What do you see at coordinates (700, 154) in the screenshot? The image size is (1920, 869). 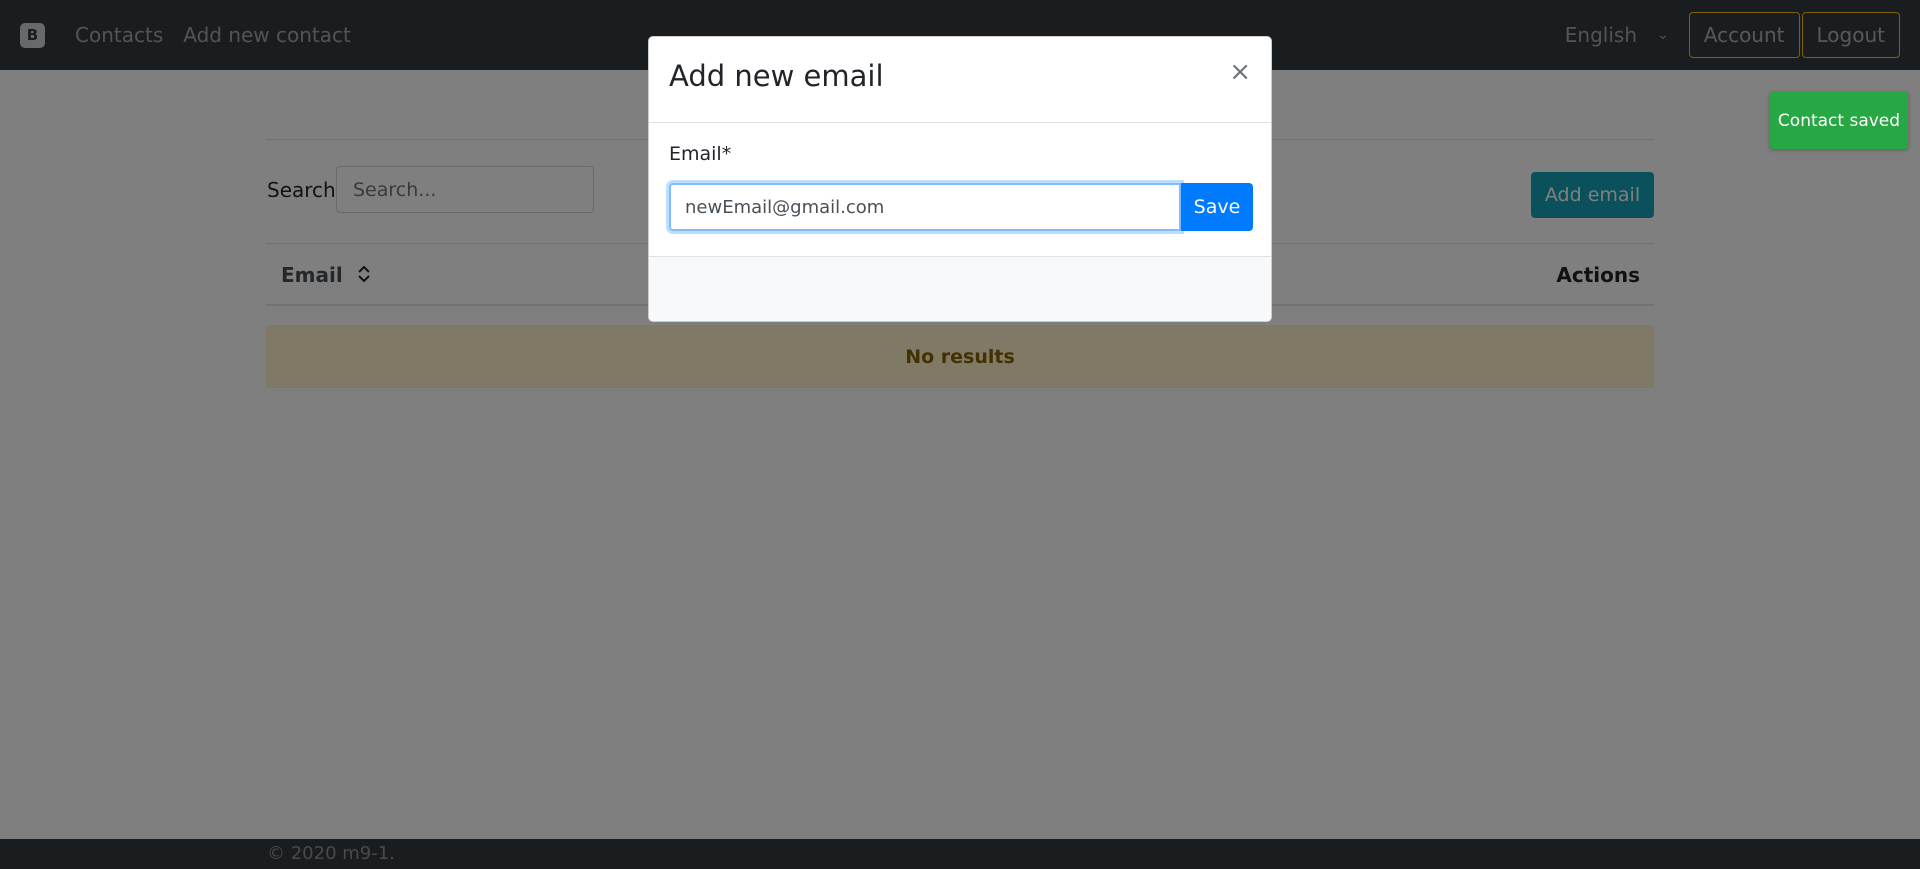 I see `email-label: Email*` at bounding box center [700, 154].